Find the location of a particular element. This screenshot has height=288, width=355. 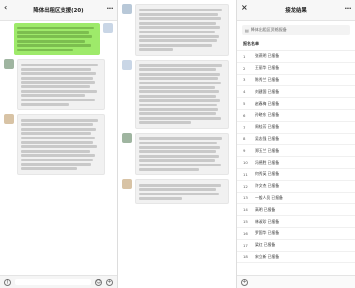

item-number: 10 is located at coordinates (245, 163).